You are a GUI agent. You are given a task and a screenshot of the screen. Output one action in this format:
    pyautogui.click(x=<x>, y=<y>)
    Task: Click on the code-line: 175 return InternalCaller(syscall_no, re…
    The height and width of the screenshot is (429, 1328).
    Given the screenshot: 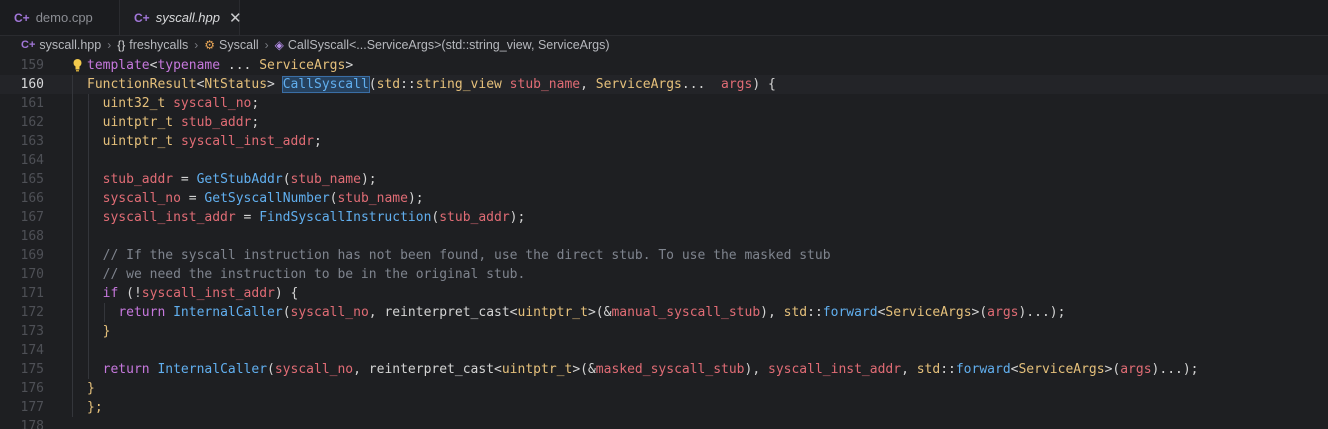 What is the action you would take?
    pyautogui.click(x=664, y=369)
    